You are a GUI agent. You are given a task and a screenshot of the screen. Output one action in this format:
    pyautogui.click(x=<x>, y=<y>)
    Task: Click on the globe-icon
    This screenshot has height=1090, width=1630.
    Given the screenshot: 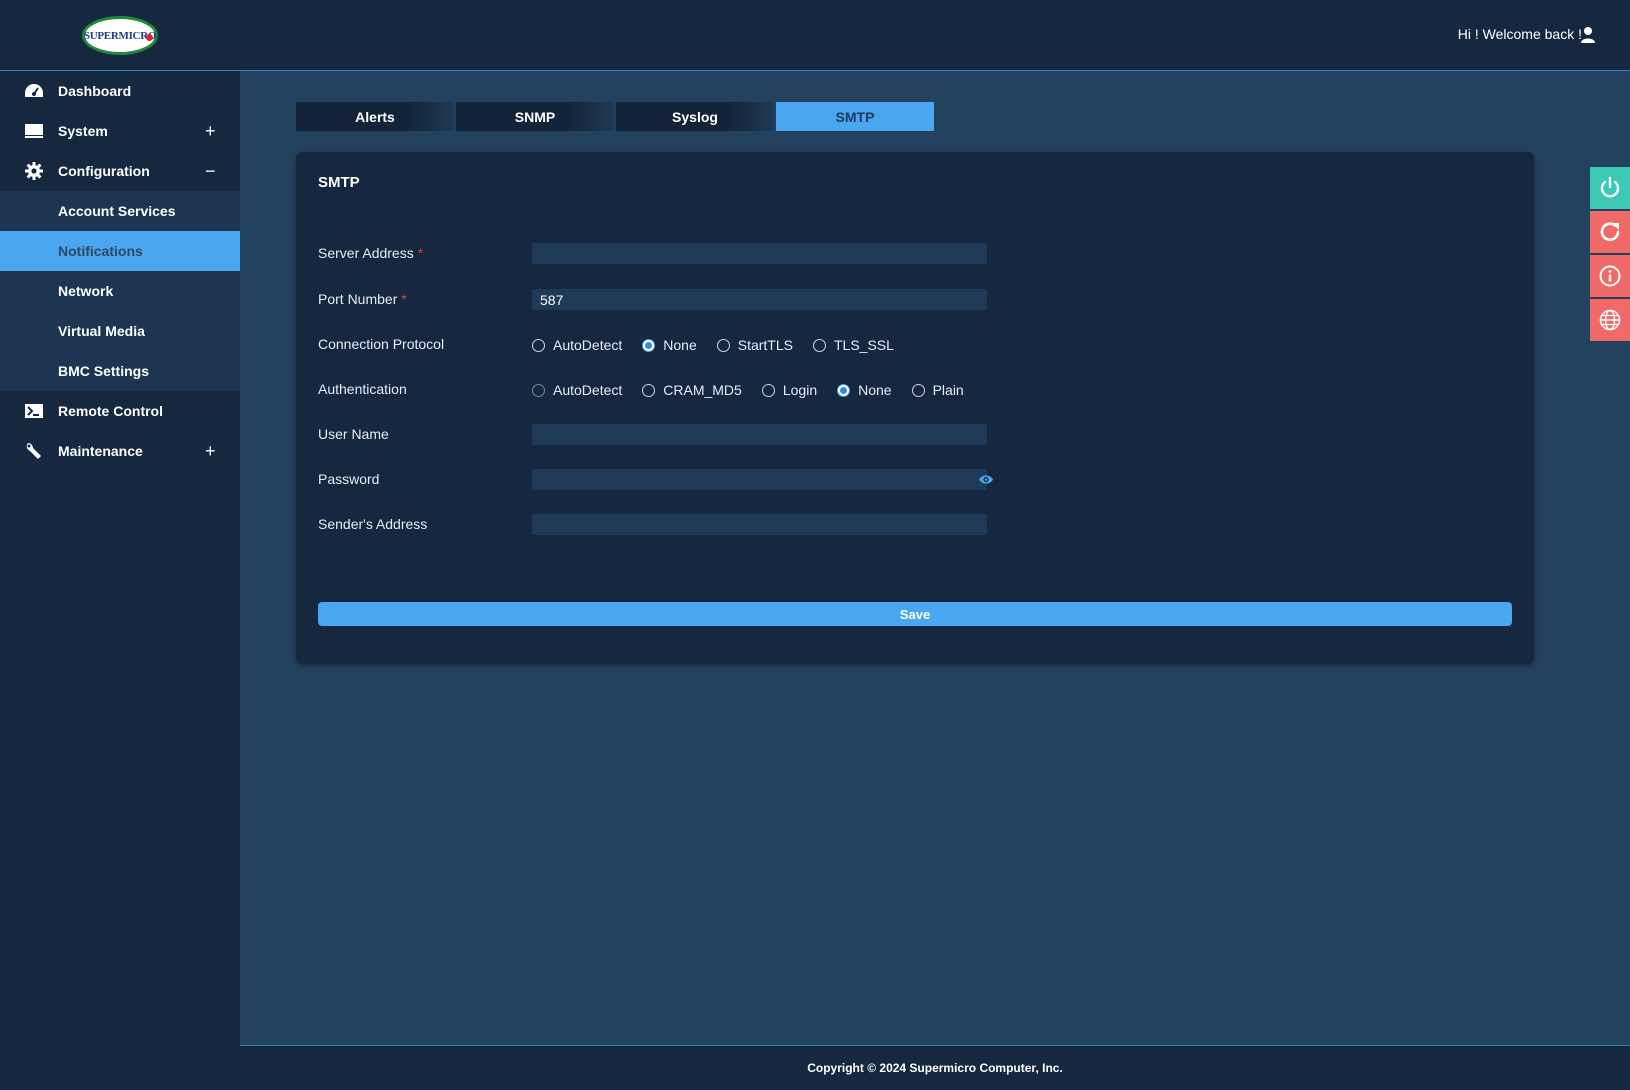 What is the action you would take?
    pyautogui.click(x=1610, y=320)
    